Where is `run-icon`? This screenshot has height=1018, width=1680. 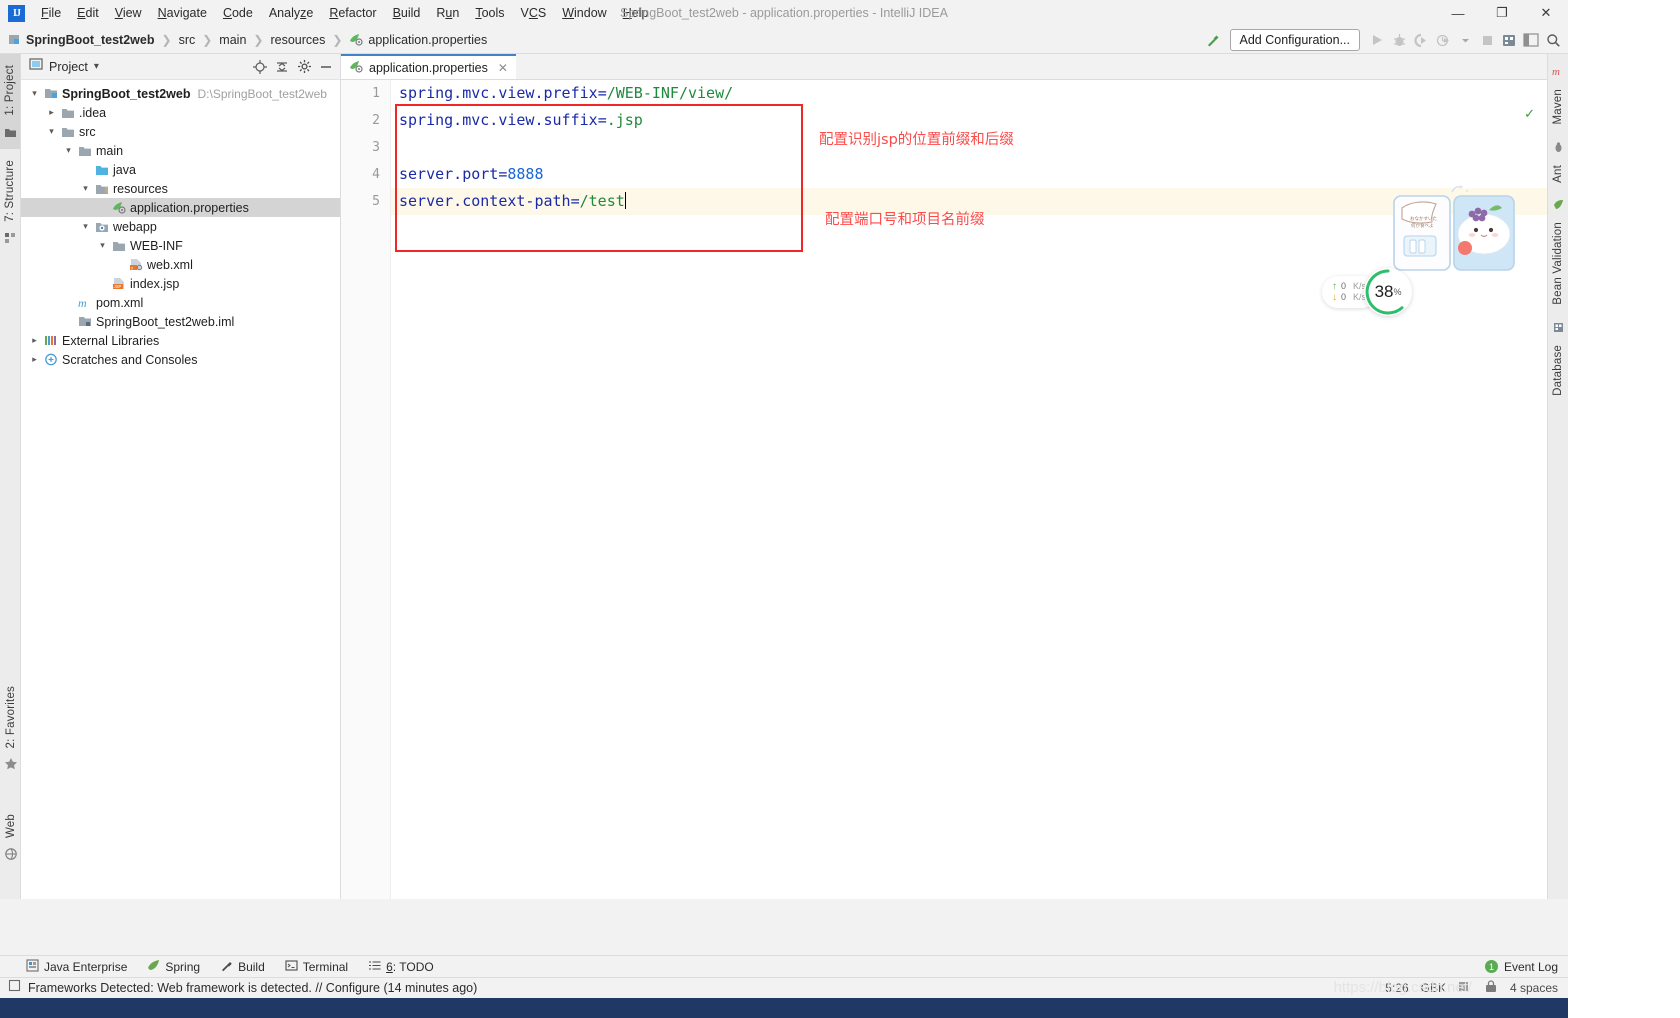 run-icon is located at coordinates (1377, 40).